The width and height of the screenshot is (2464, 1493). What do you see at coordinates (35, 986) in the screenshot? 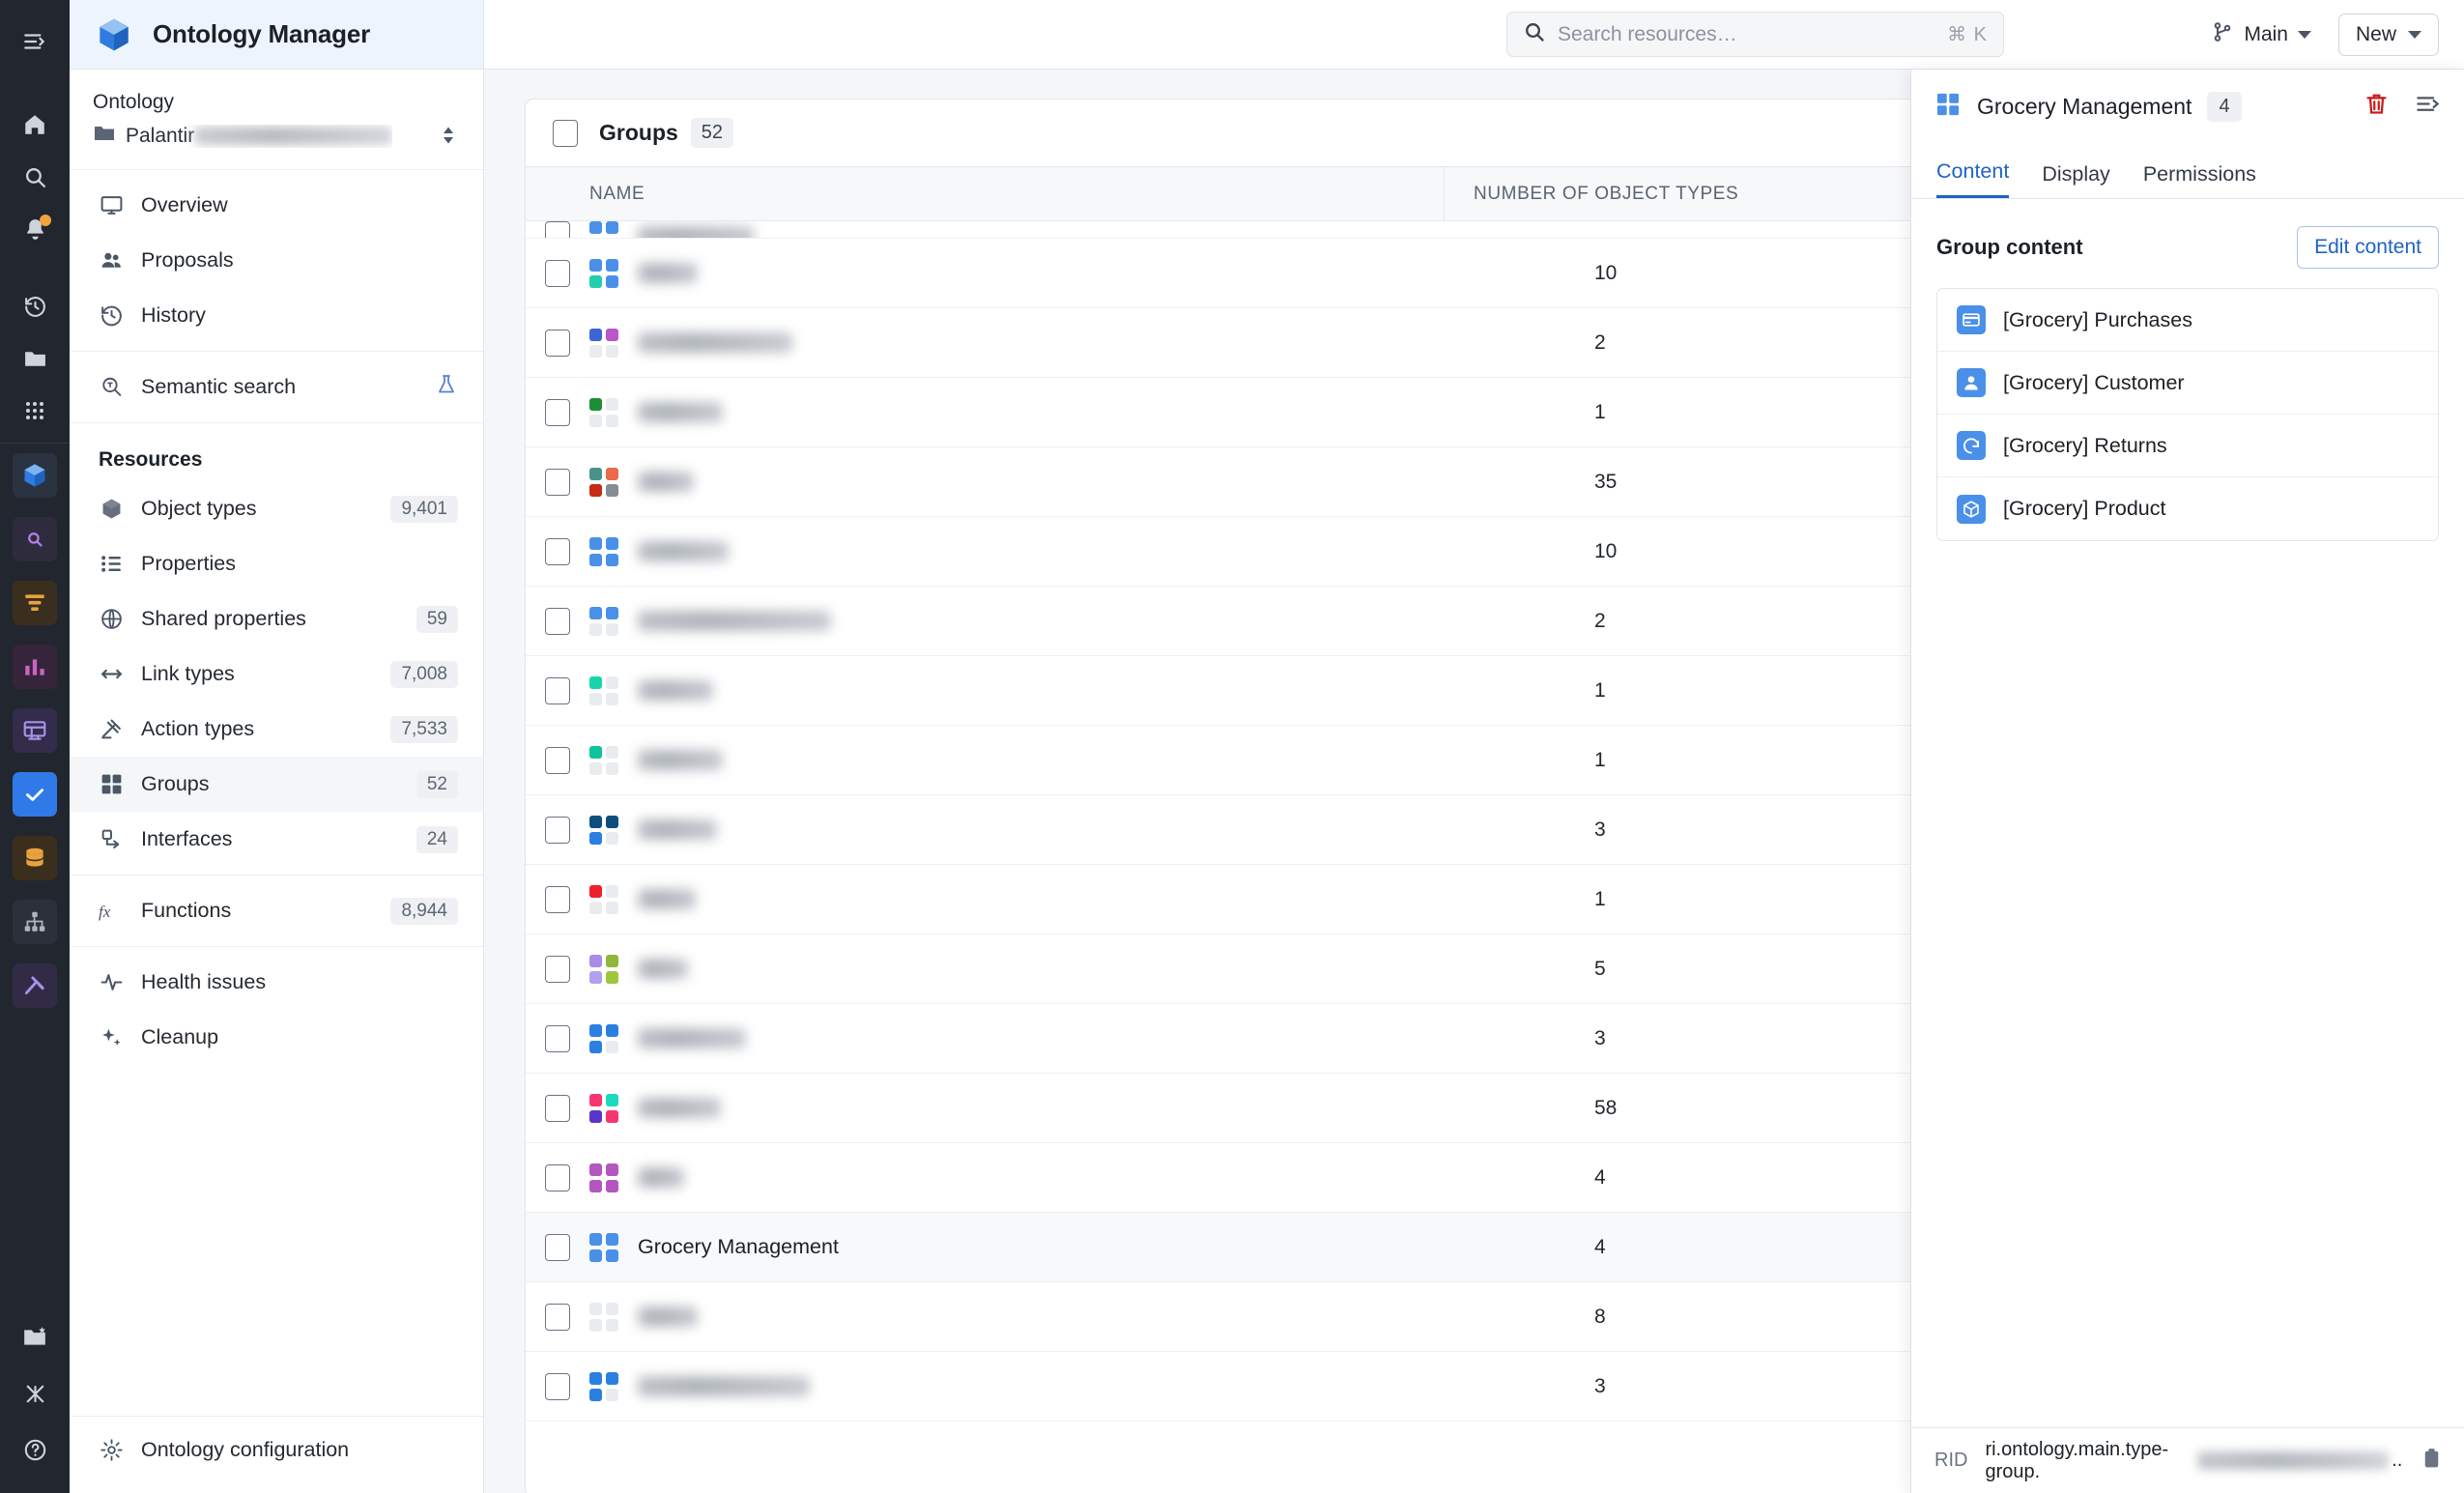
I see `code-workbook-icon` at bounding box center [35, 986].